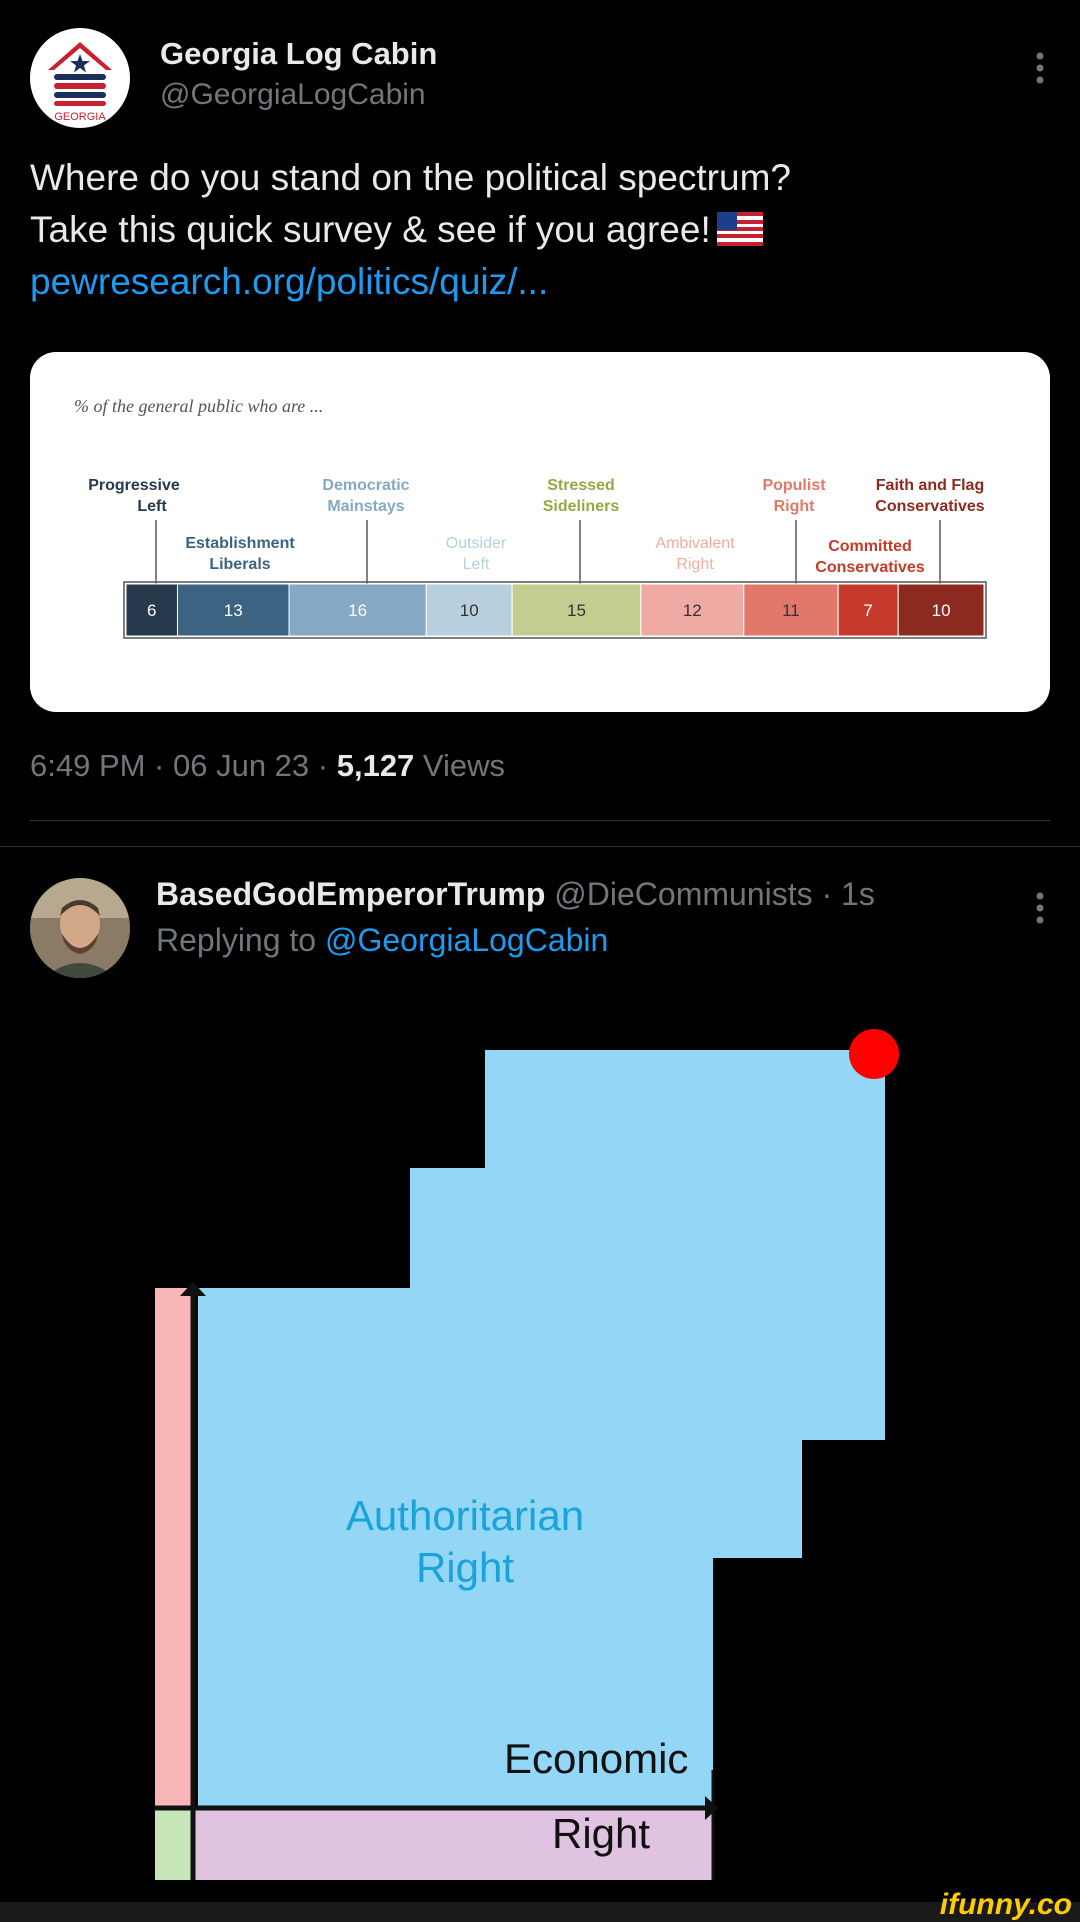 This screenshot has width=1080, height=1922. I want to click on avatar, so click(80, 928).